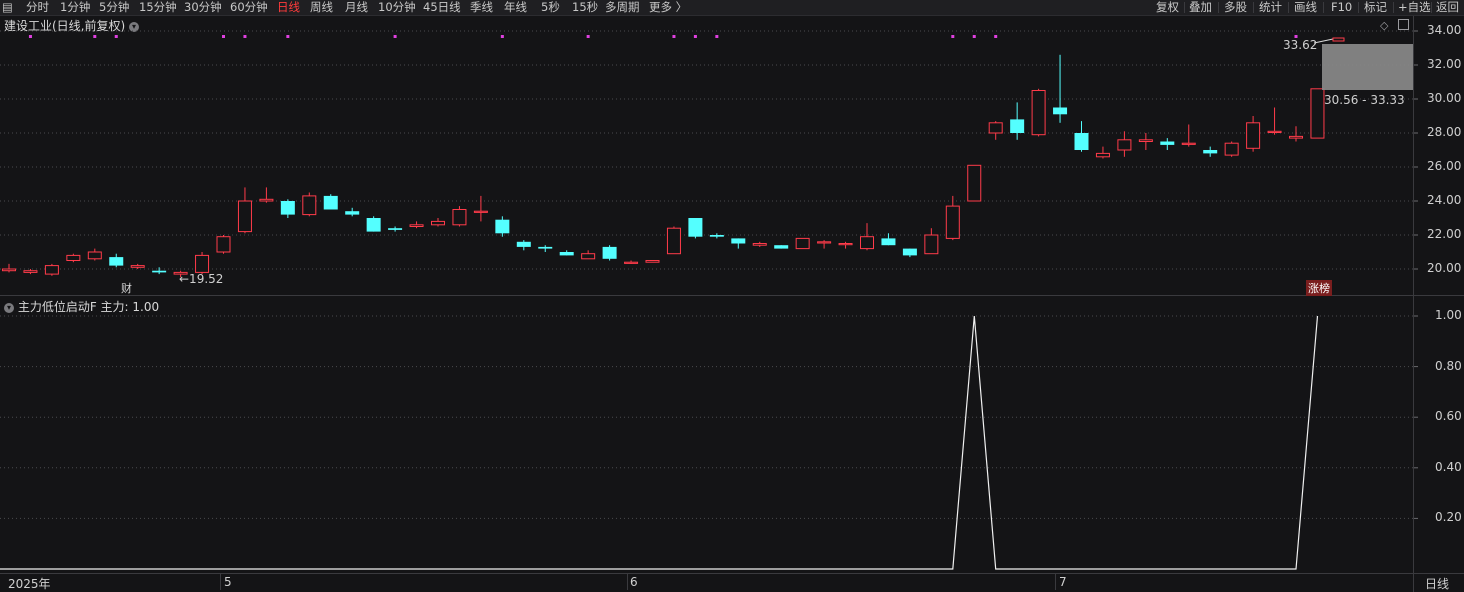 The image size is (1464, 592). I want to click on high-price-label: 33.62, so click(1300, 45).